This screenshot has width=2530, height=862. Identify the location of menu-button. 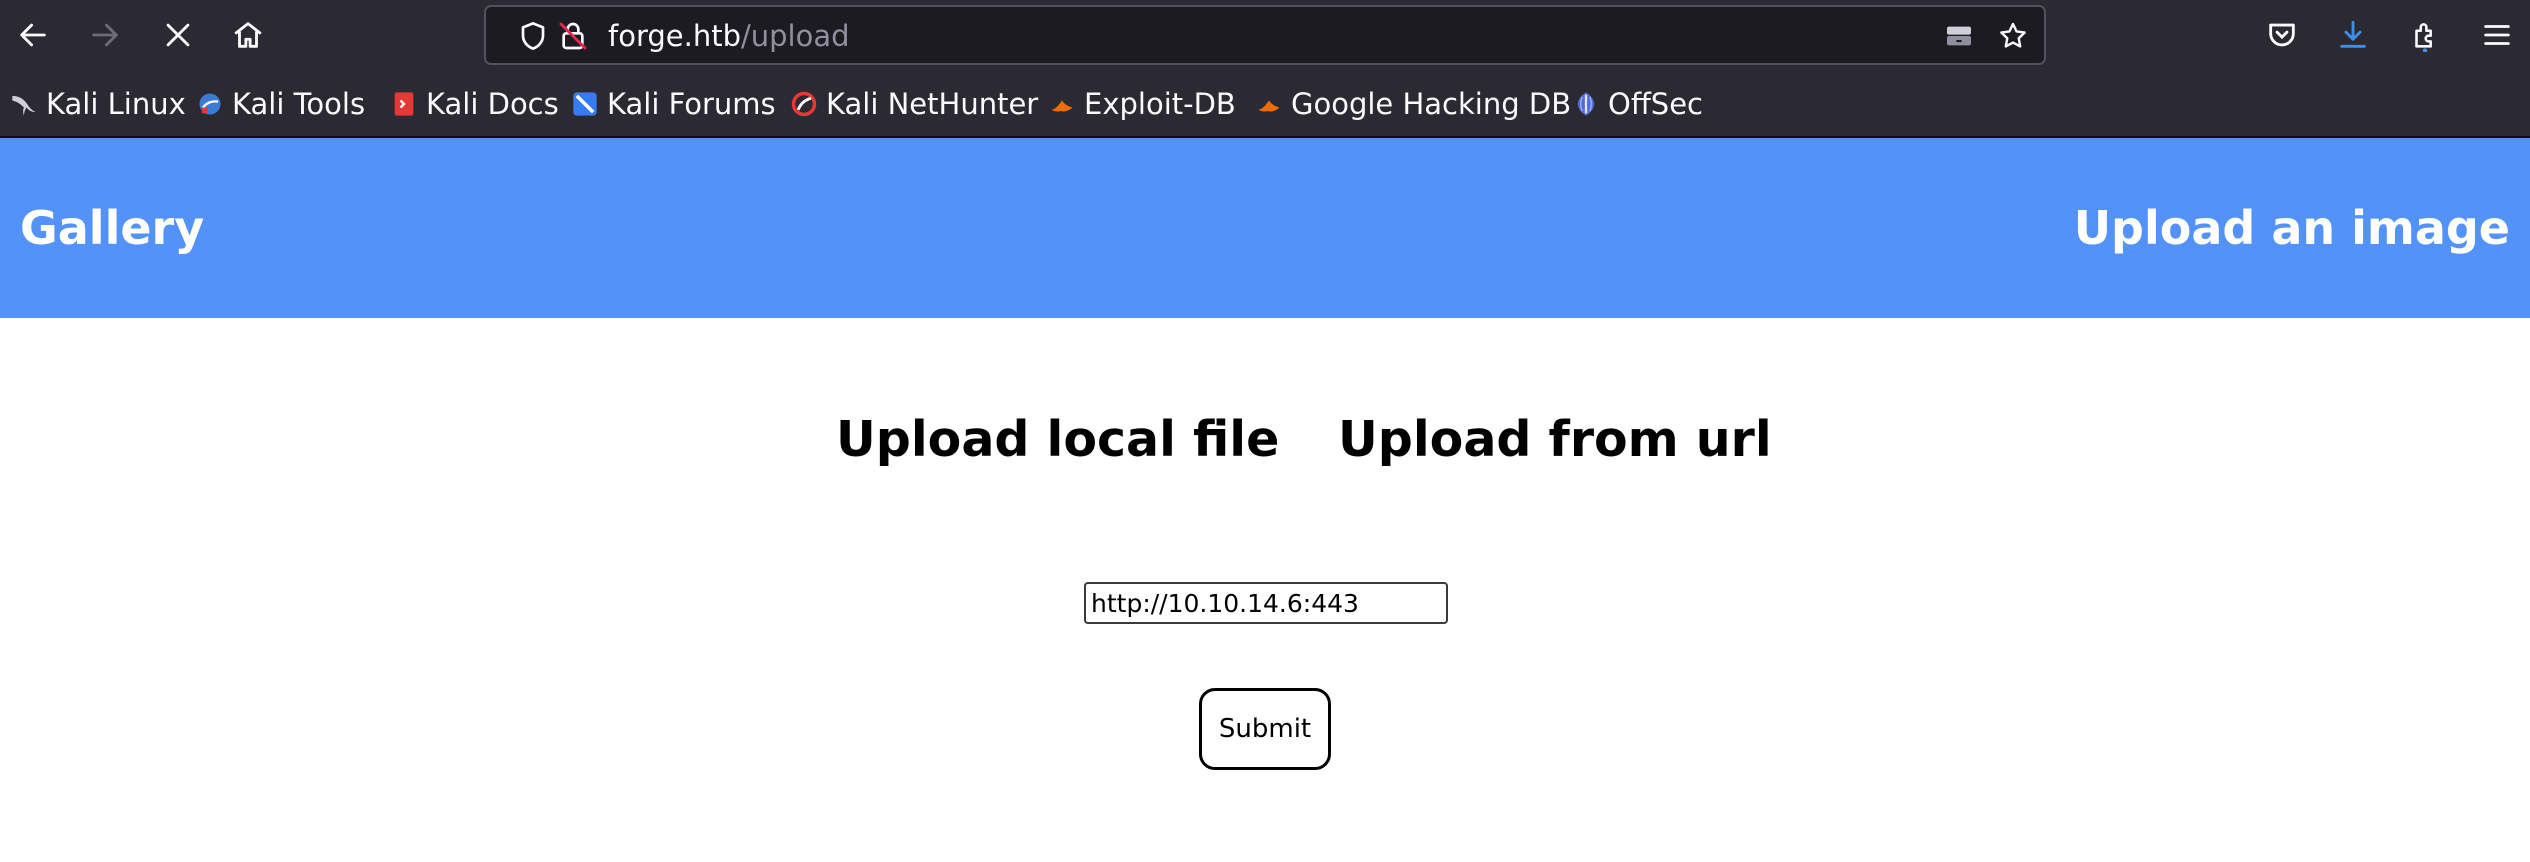
(2497, 35).